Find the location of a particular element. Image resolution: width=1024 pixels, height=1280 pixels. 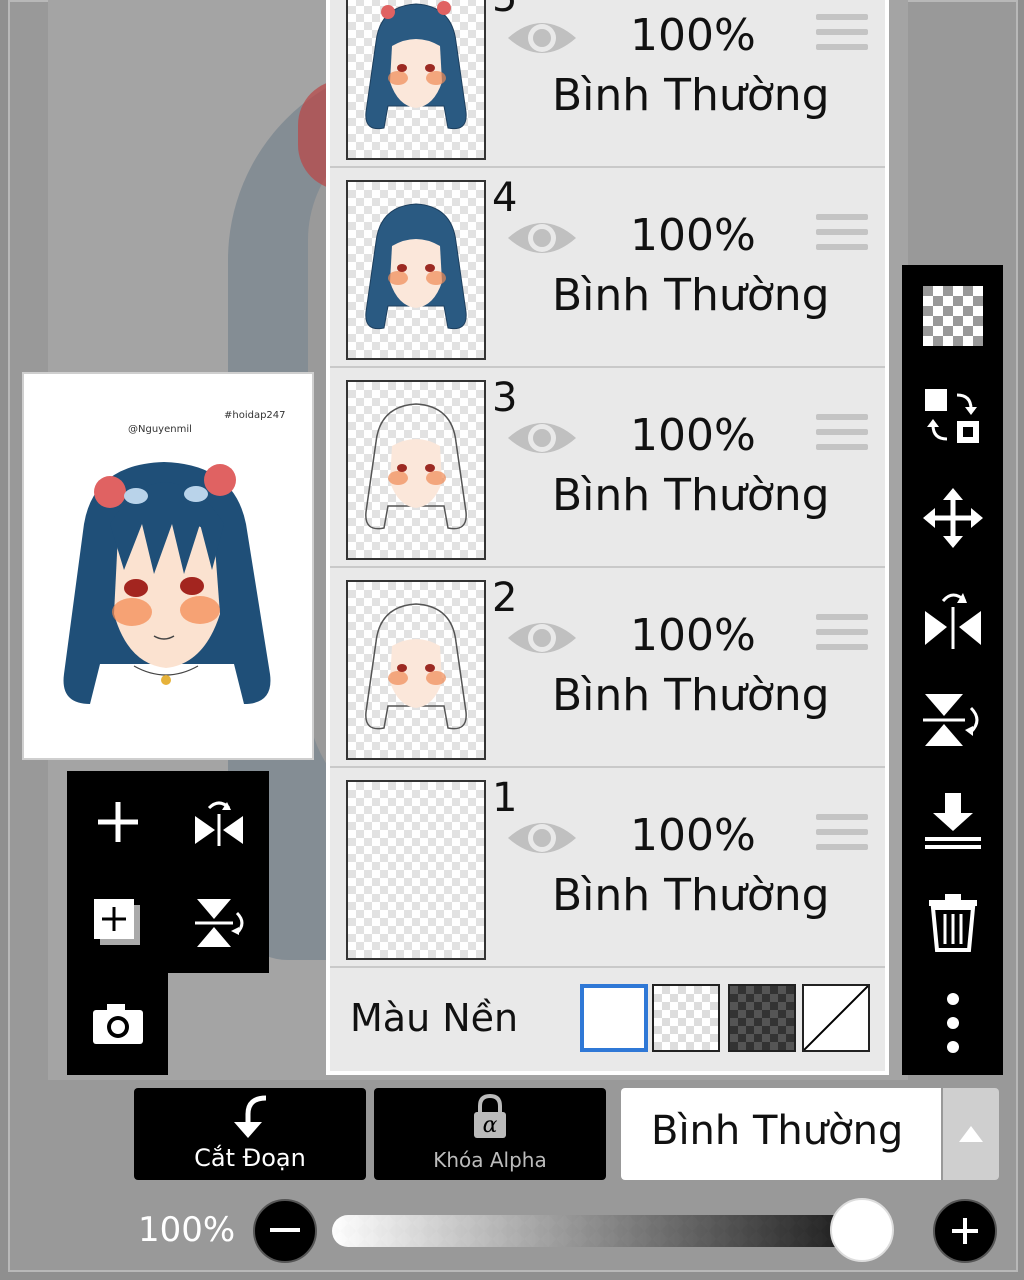

opacity-slider is located at coordinates (612, 1231).